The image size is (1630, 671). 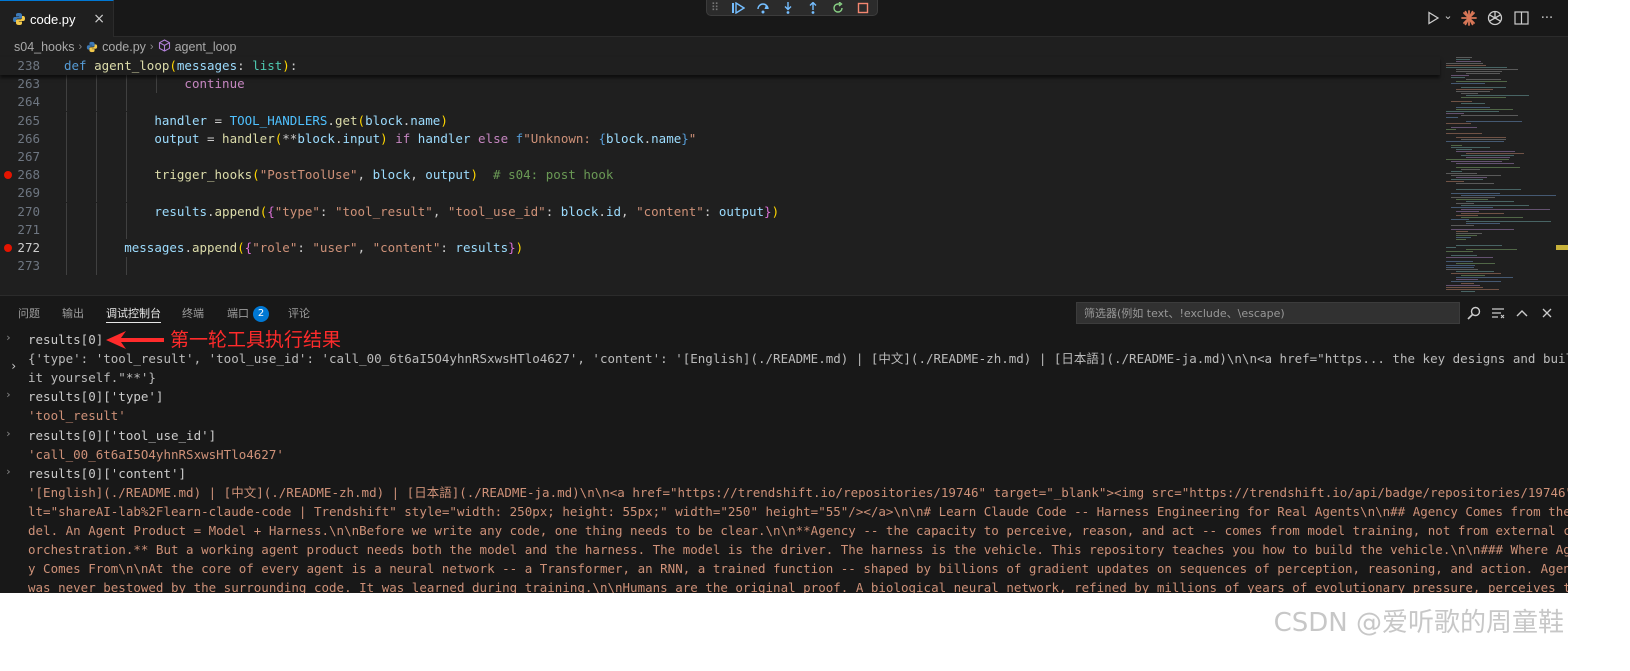 I want to click on step-into-icon, so click(x=788, y=8).